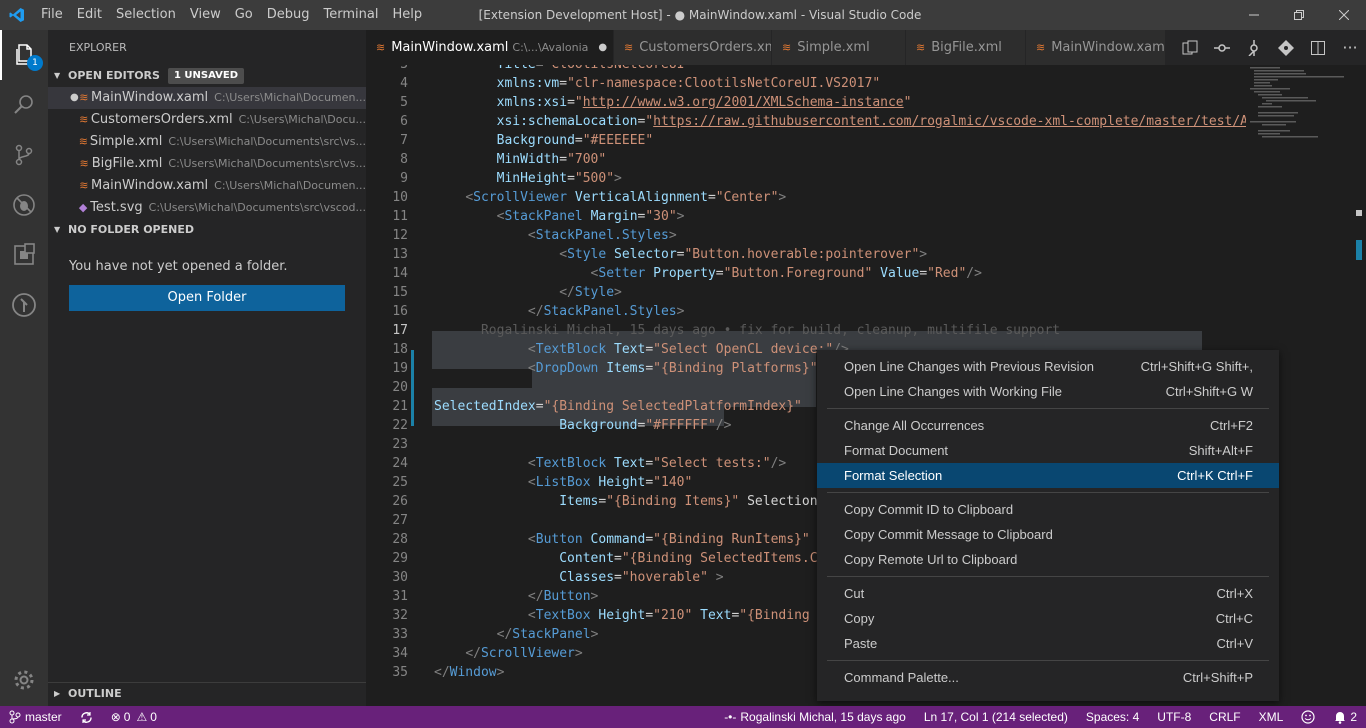 Image resolution: width=1366 pixels, height=728 pixels. I want to click on minimize-icon, so click(1253, 15).